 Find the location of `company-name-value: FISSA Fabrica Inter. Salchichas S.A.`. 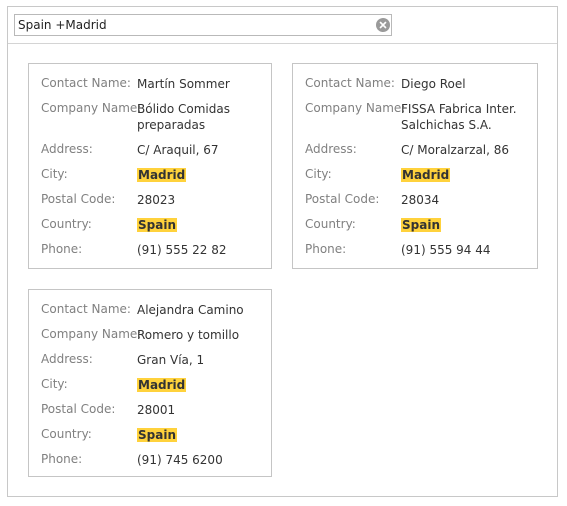

company-name-value: FISSA Fabrica Inter. Salchichas S.A. is located at coordinates (466, 117).